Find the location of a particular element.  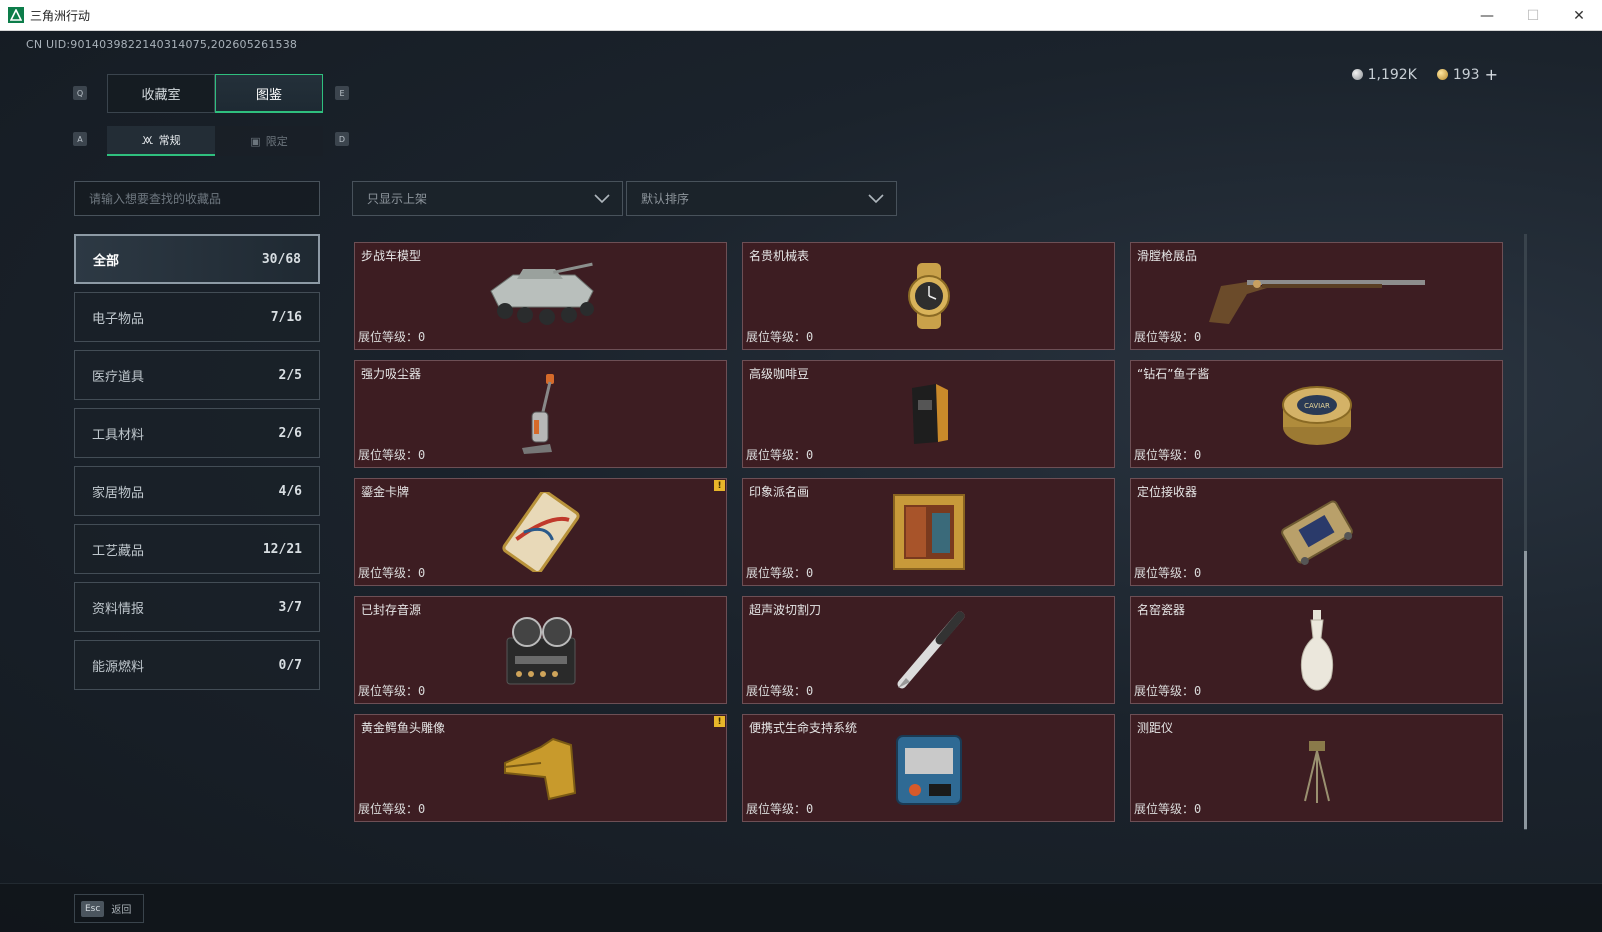

rangefinder-icon is located at coordinates (1316, 772).